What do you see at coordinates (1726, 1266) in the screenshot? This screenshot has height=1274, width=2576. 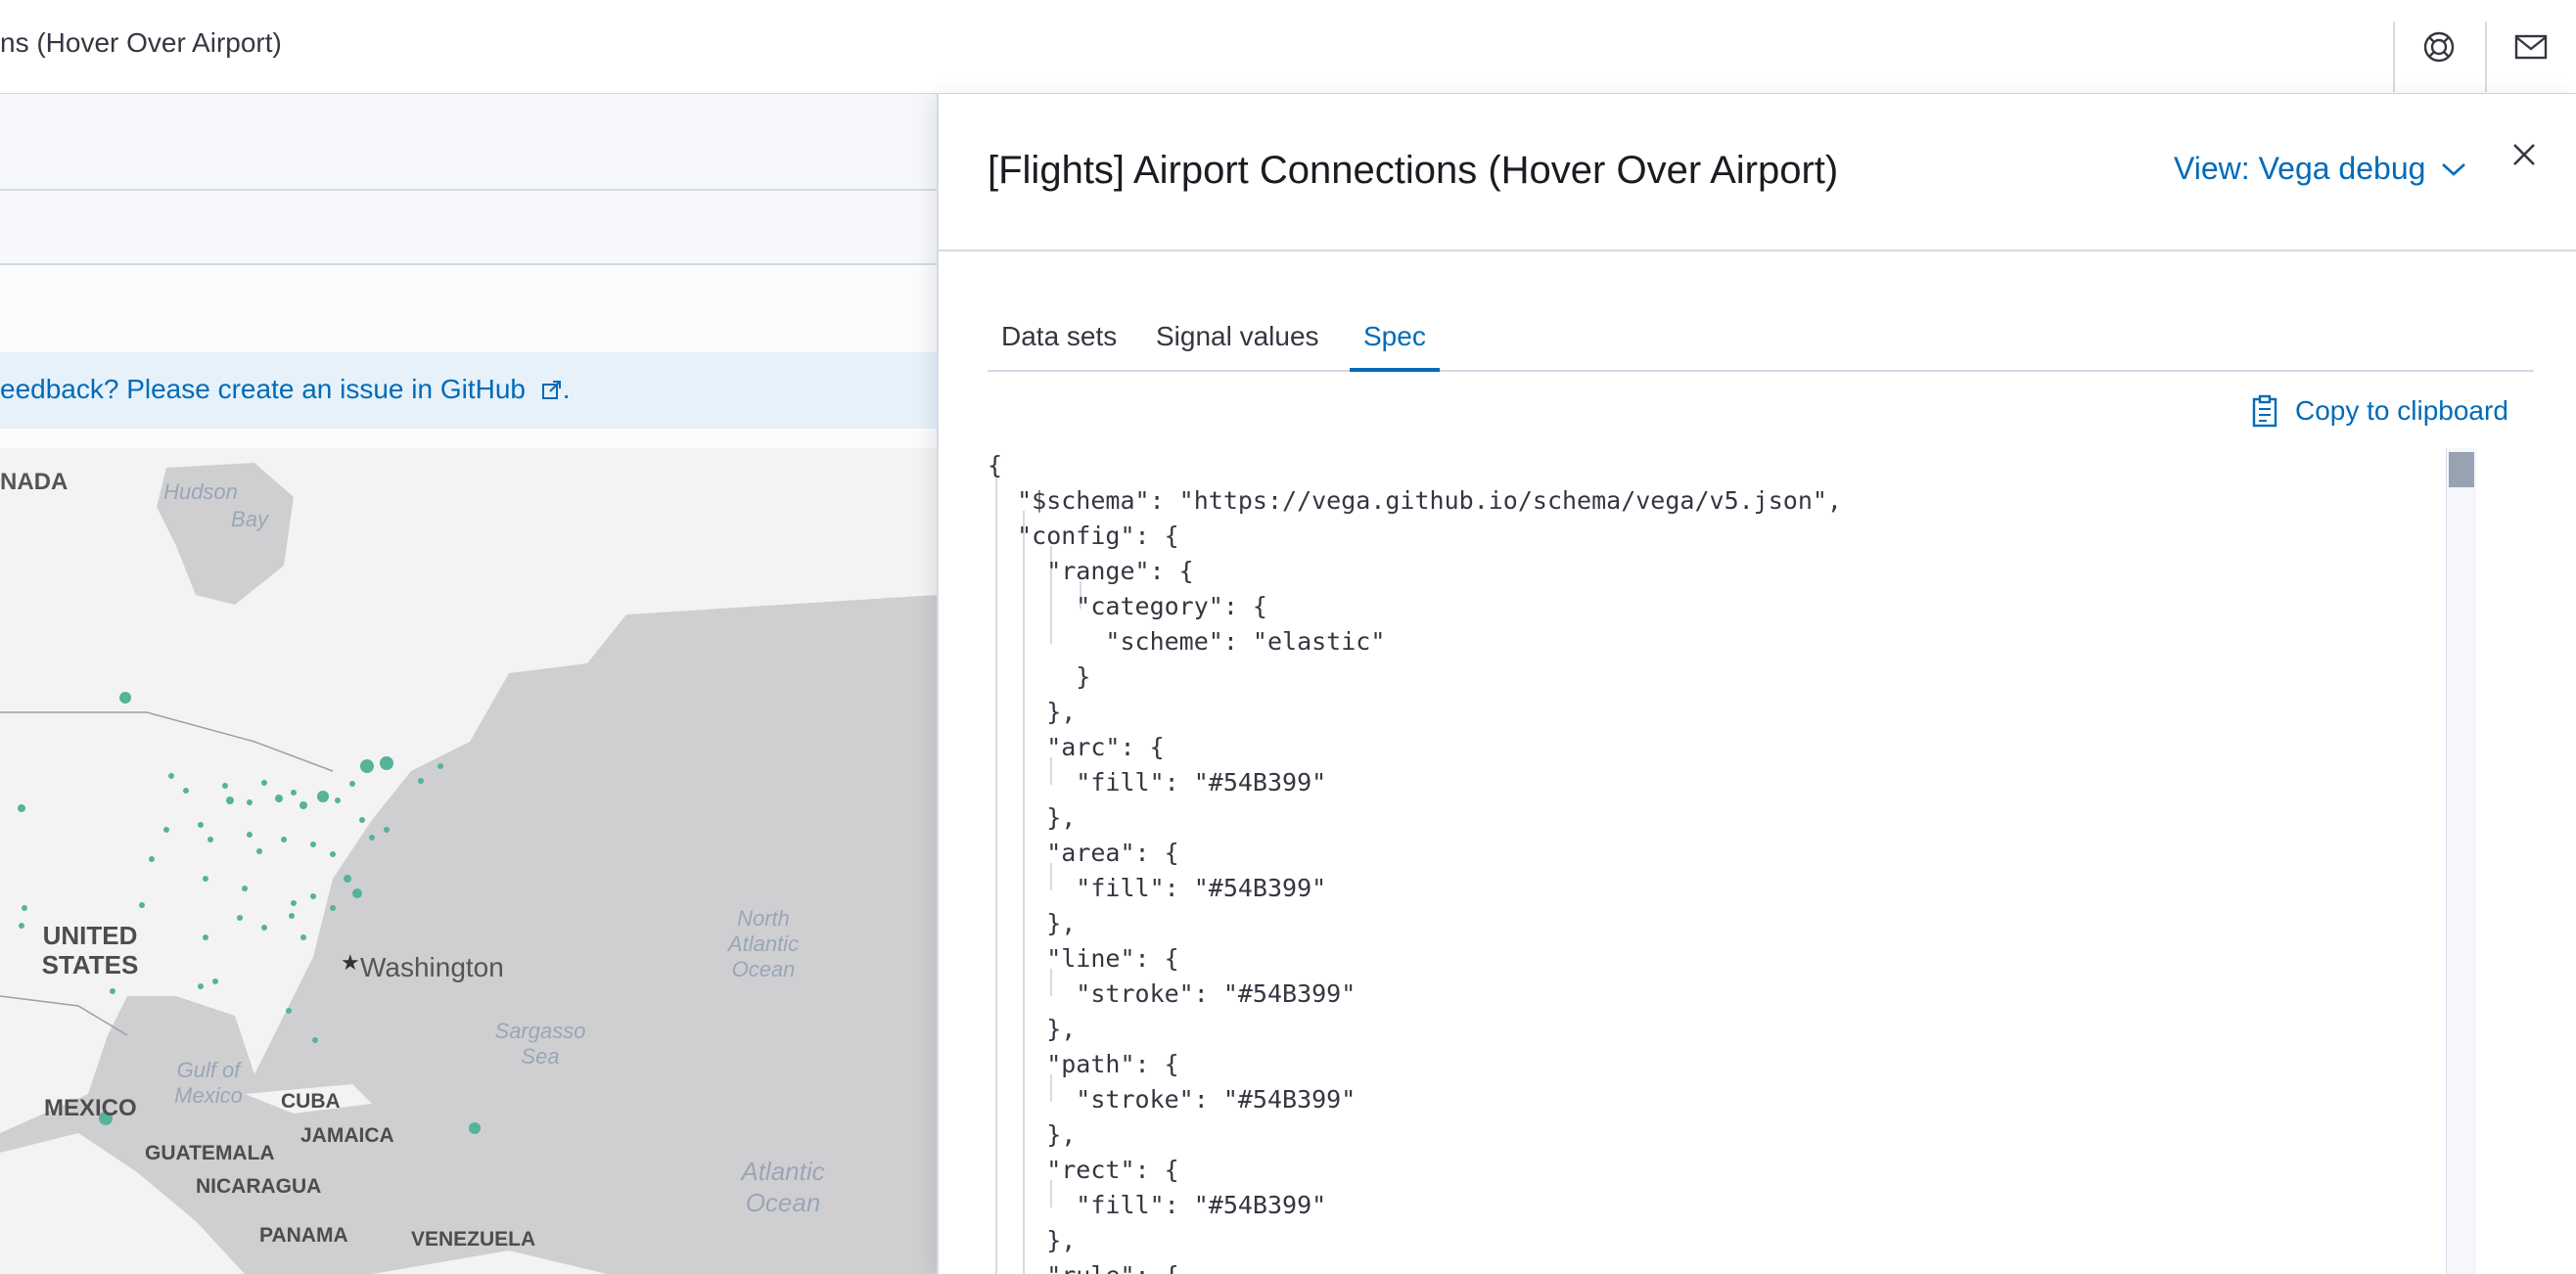 I see `code-line: "rule": {` at bounding box center [1726, 1266].